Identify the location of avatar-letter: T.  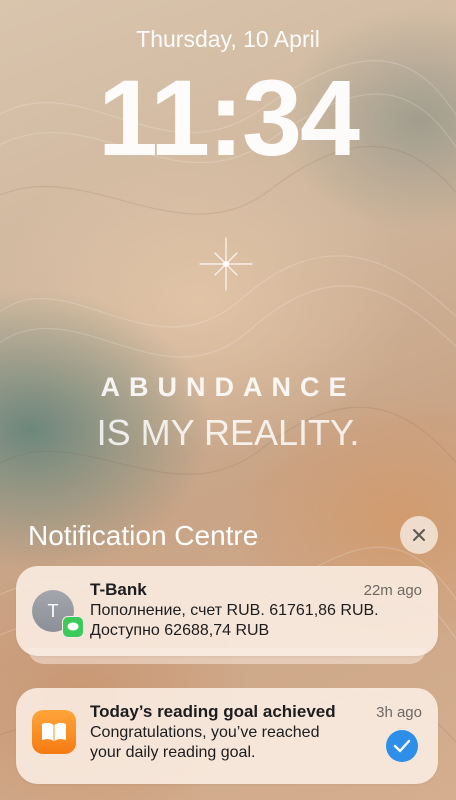
(53, 610).